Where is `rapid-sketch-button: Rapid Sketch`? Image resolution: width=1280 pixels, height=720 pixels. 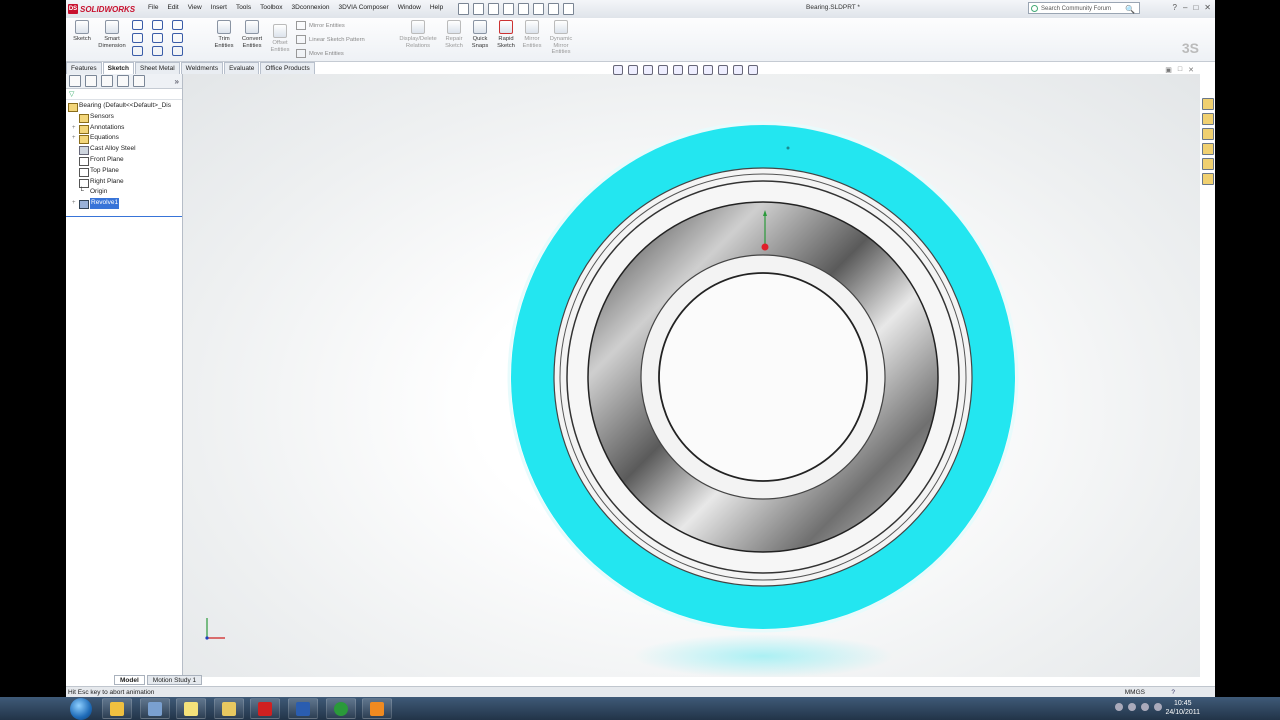 rapid-sketch-button: Rapid Sketch is located at coordinates (506, 34).